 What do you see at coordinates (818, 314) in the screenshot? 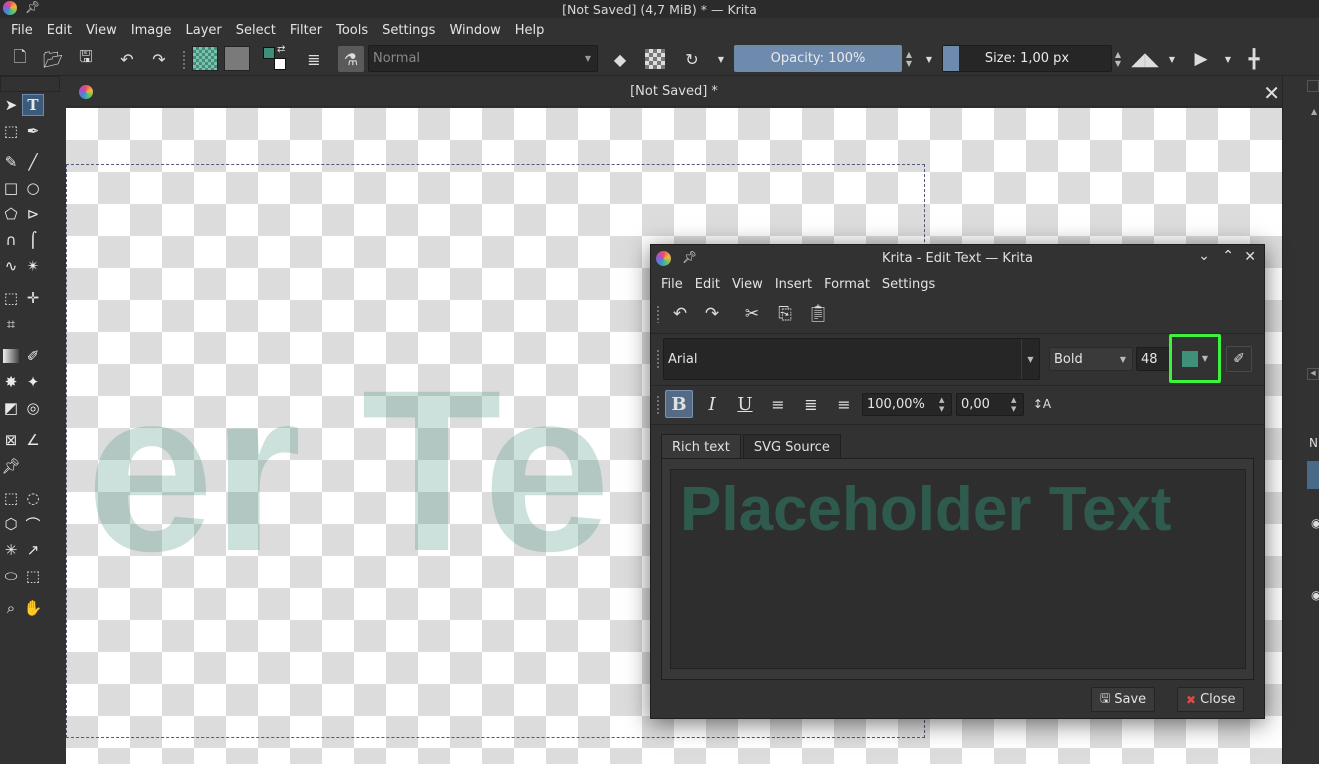
I see `paste-icon: 📋︎` at bounding box center [818, 314].